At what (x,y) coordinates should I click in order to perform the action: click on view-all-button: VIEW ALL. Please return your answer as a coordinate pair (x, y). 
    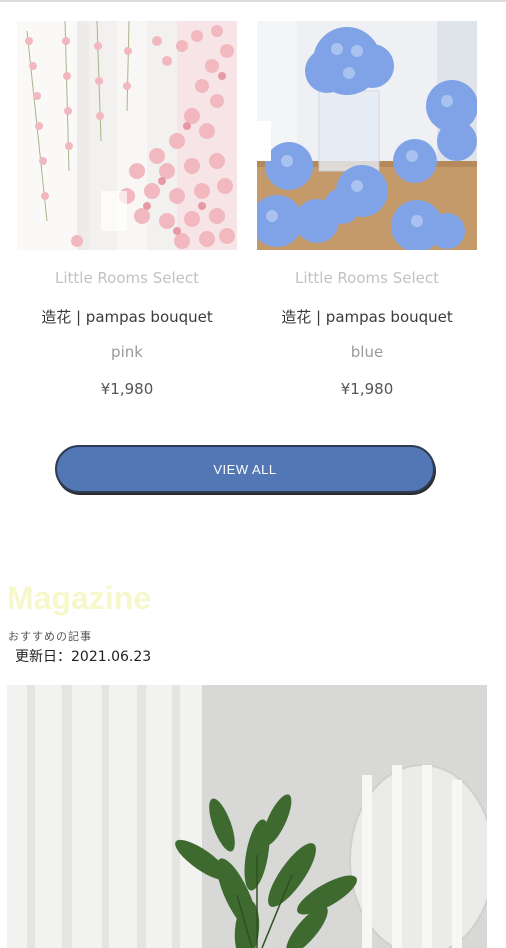
    Looking at the image, I should click on (245, 469).